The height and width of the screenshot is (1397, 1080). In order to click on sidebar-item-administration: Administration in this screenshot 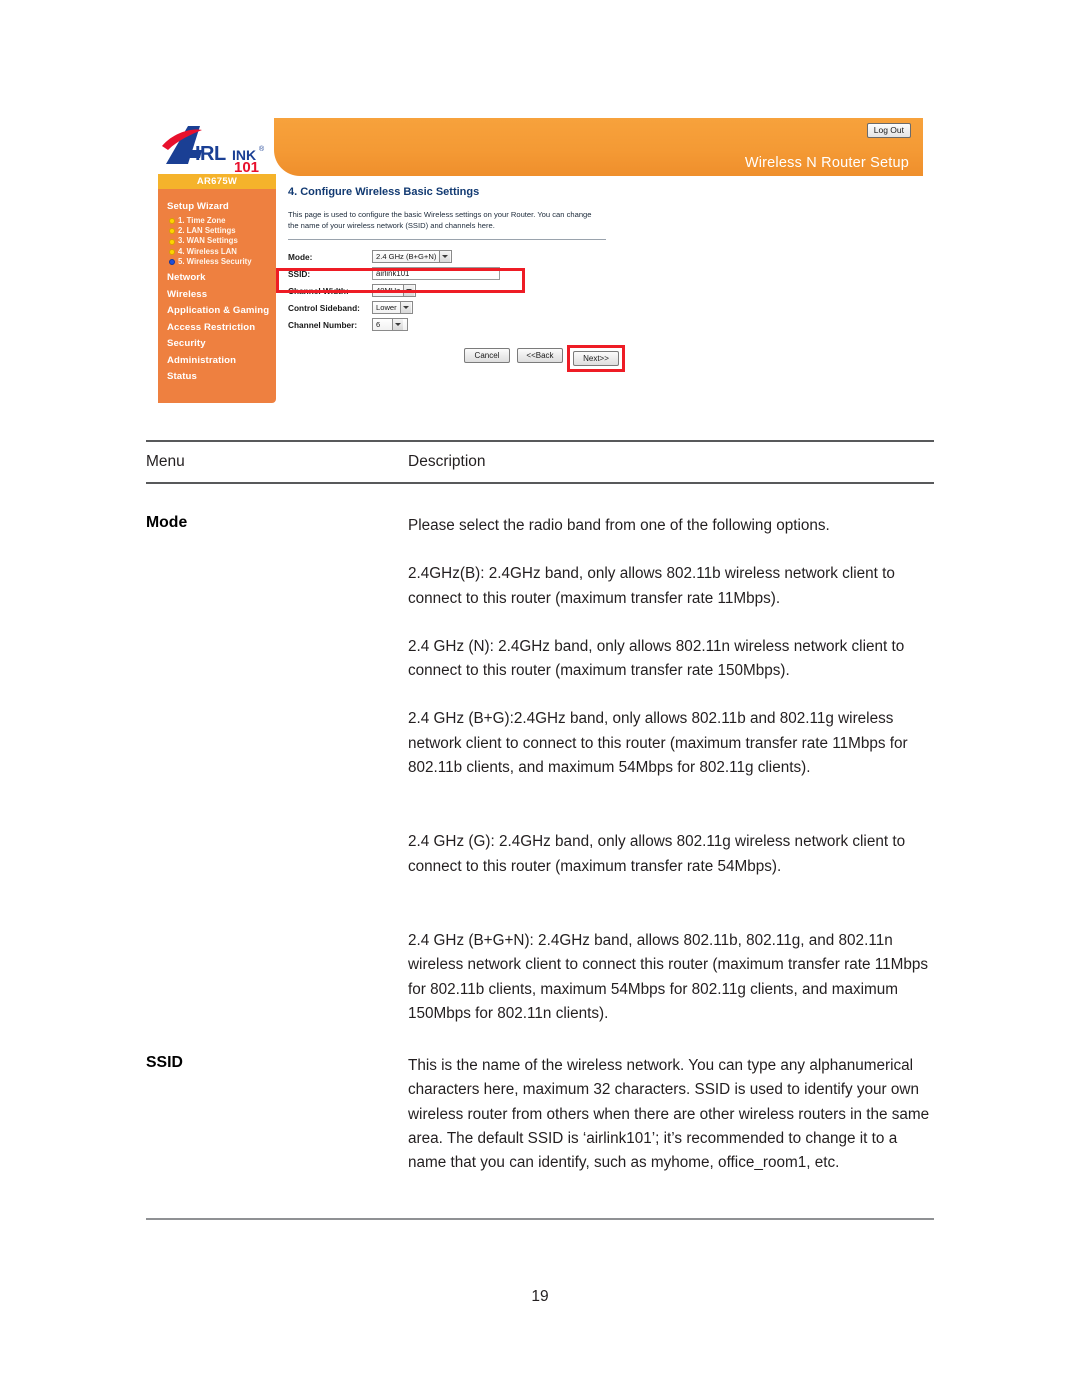, I will do `click(221, 360)`.